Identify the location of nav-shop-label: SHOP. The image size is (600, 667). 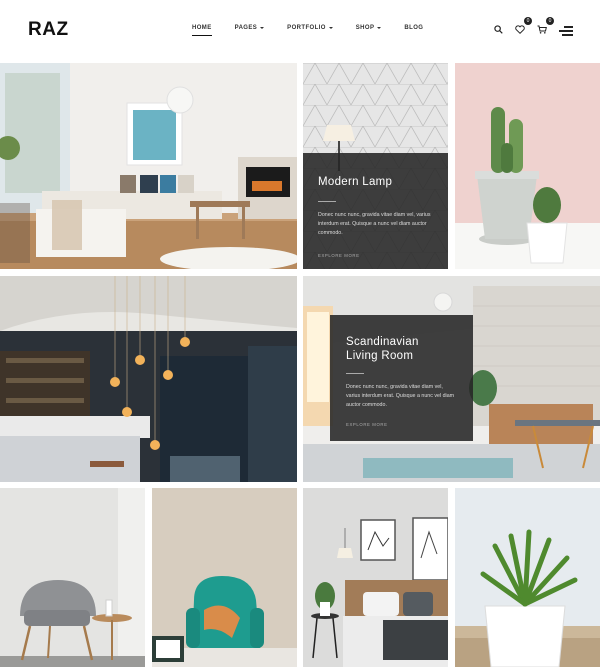
(365, 28).